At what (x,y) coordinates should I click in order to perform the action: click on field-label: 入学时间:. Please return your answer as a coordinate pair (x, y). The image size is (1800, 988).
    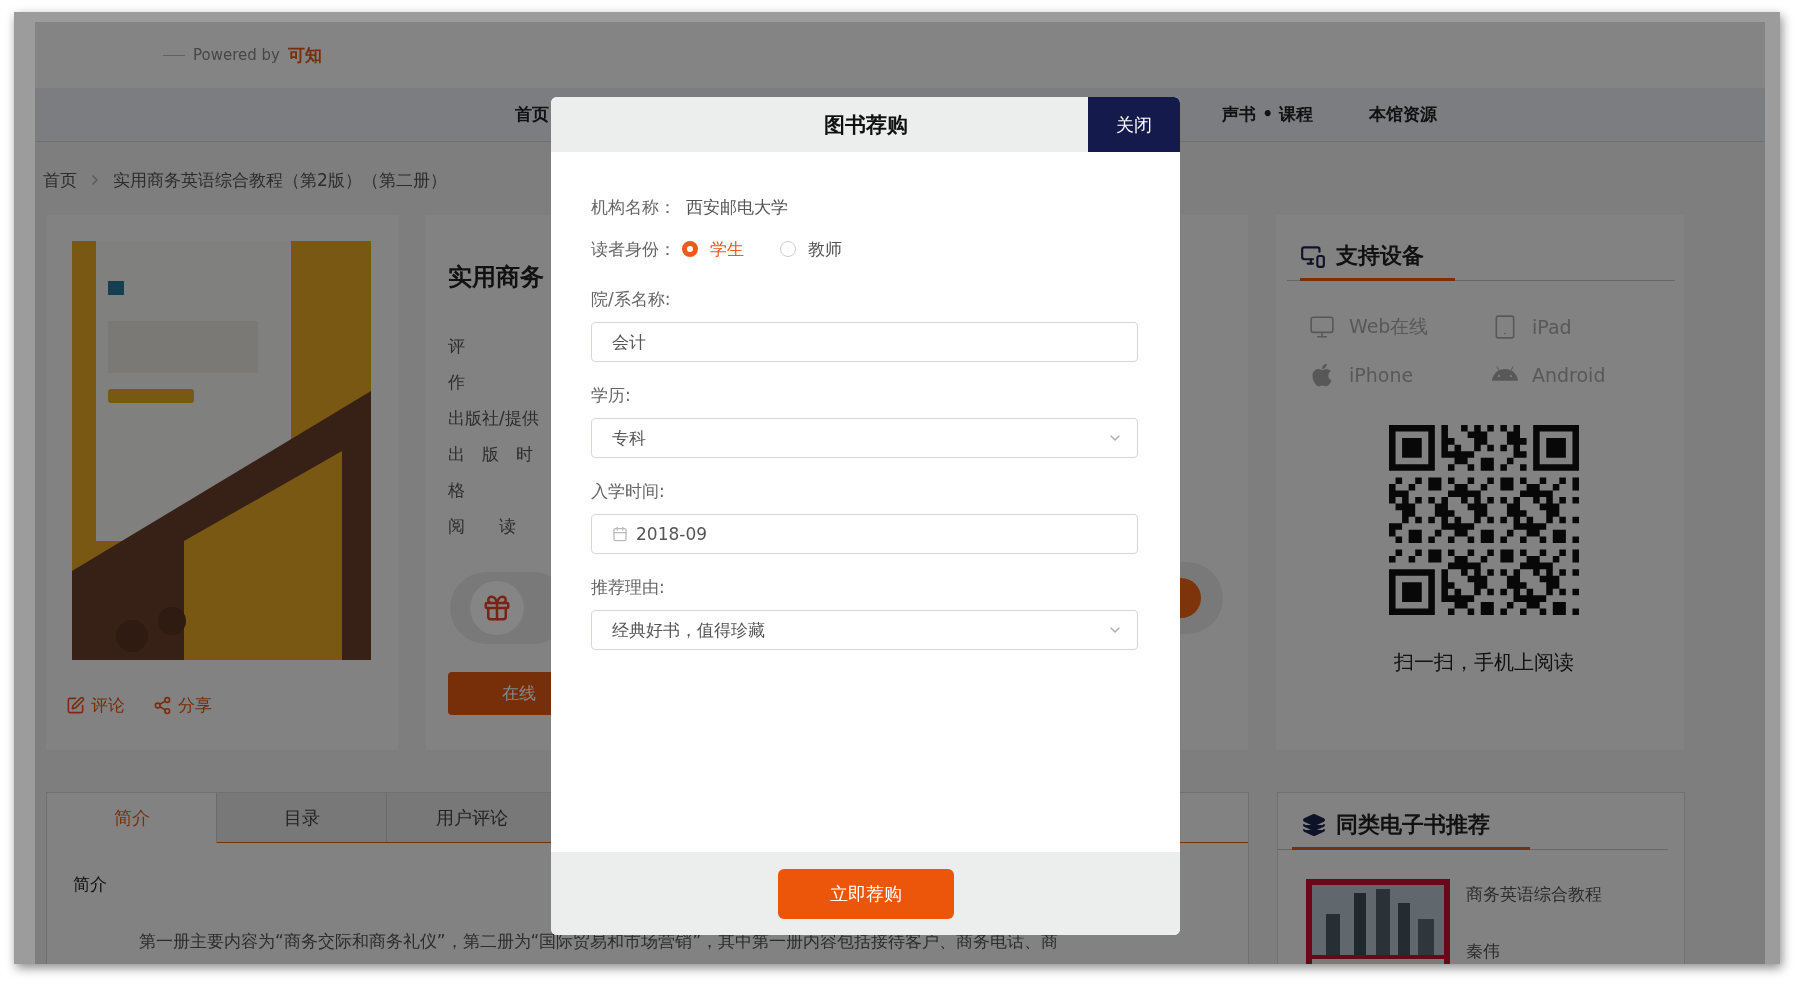
    Looking at the image, I should click on (628, 491).